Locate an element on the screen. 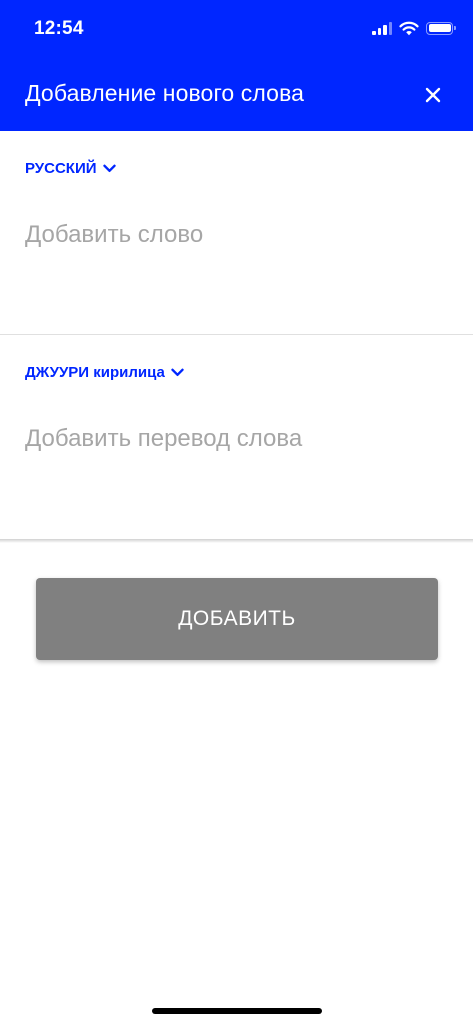 This screenshot has height=1024, width=473. source-language-select: РУССКИЙ is located at coordinates (70, 168).